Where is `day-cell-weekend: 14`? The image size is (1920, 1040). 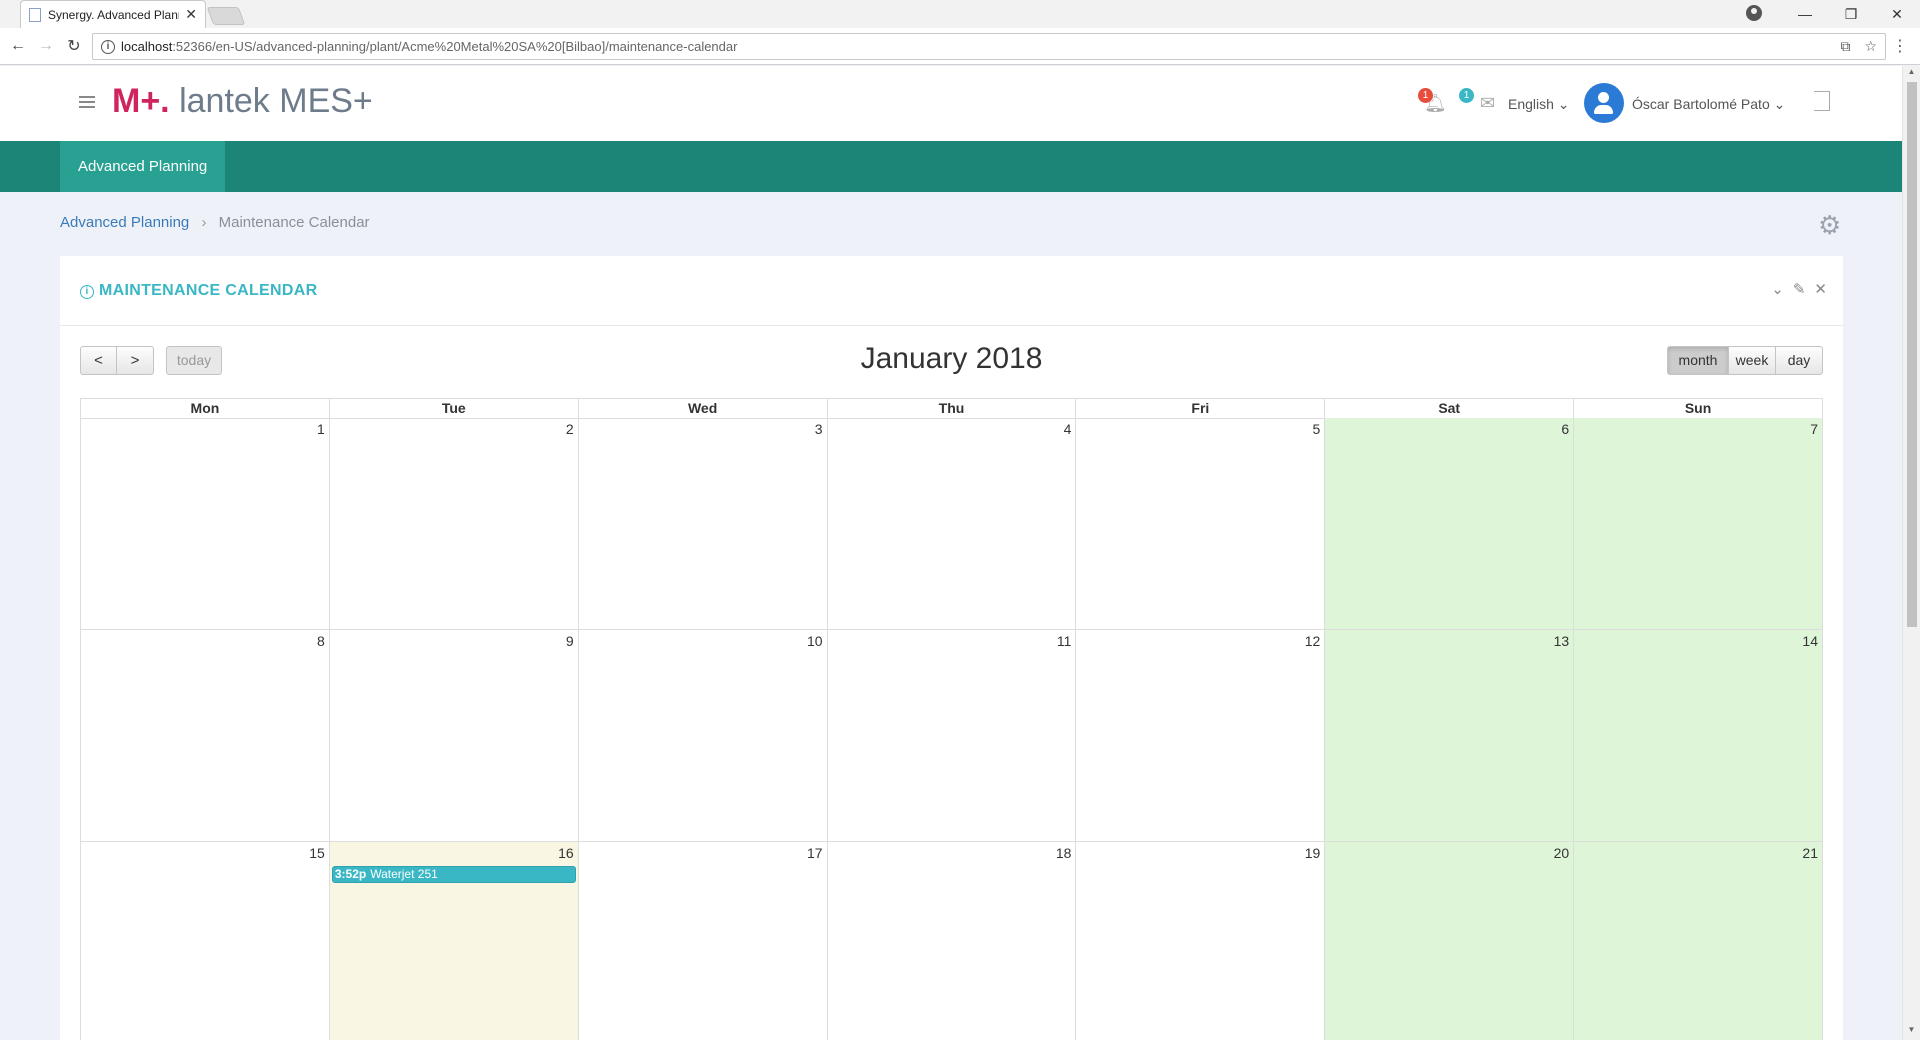
day-cell-weekend: 14 is located at coordinates (1698, 736).